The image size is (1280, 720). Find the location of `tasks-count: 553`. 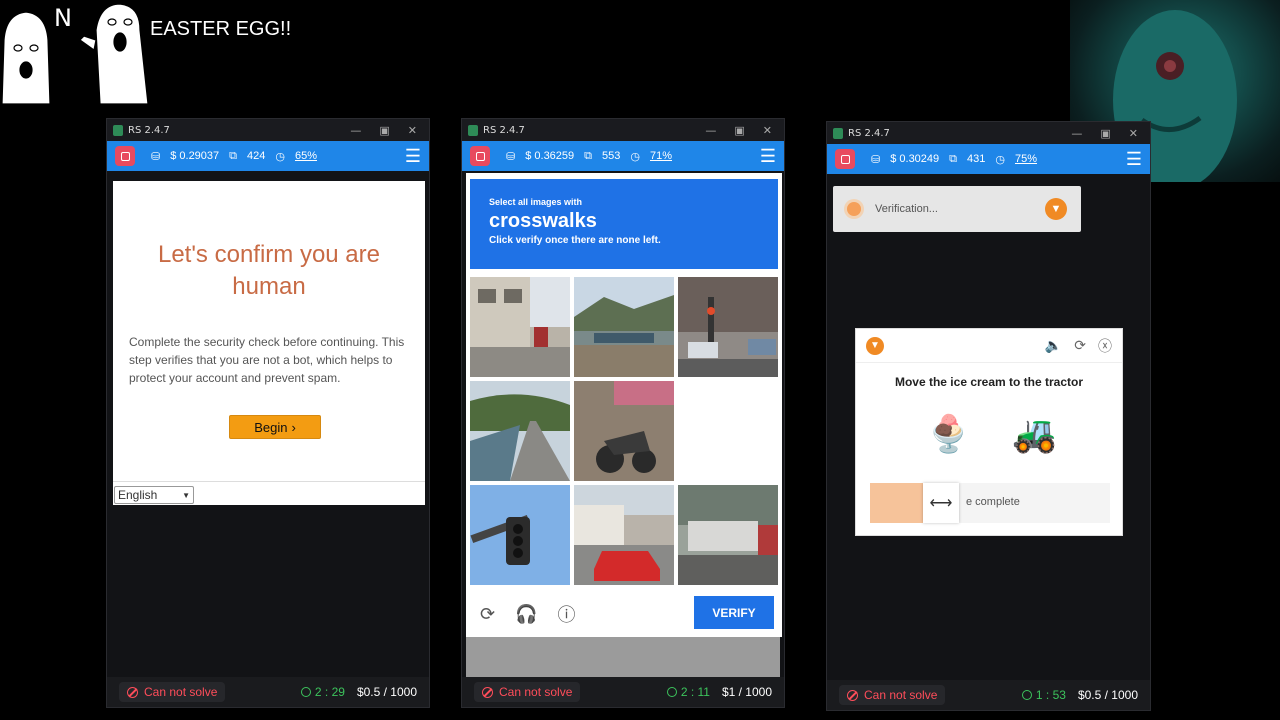

tasks-count: 553 is located at coordinates (611, 156).